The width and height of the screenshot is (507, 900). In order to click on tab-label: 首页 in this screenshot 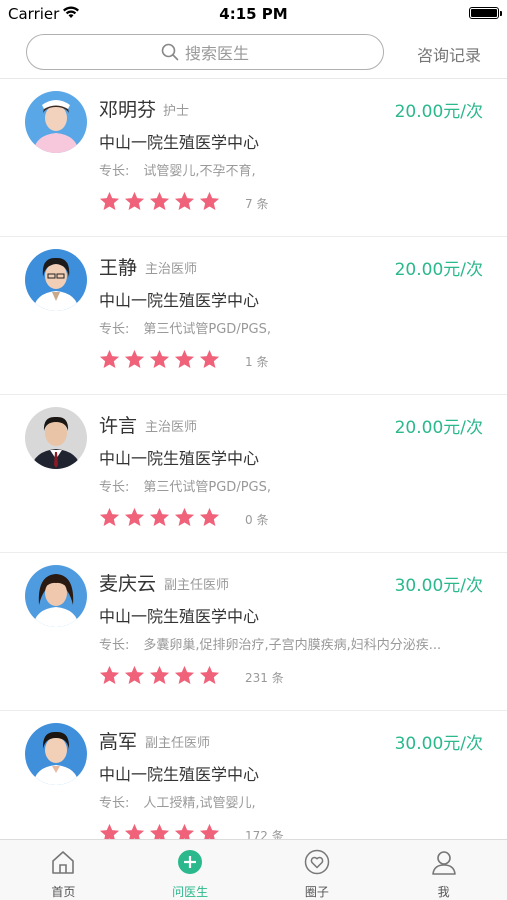, I will do `click(63, 892)`.